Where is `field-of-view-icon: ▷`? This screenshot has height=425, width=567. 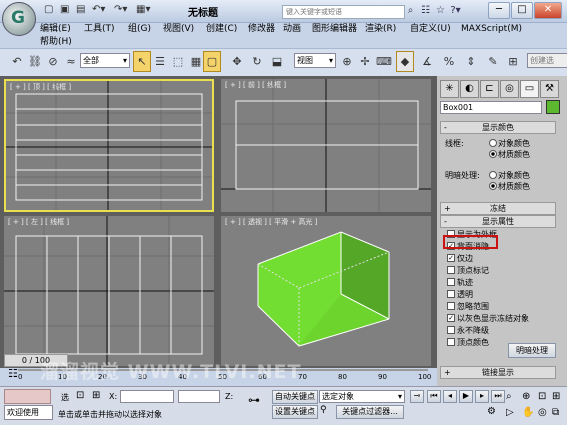 field-of-view-icon: ▷ is located at coordinates (510, 412).